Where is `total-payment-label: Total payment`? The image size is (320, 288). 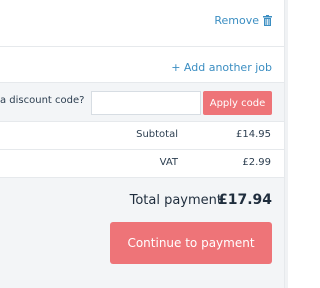
total-payment-label: Total payment is located at coordinates (175, 200).